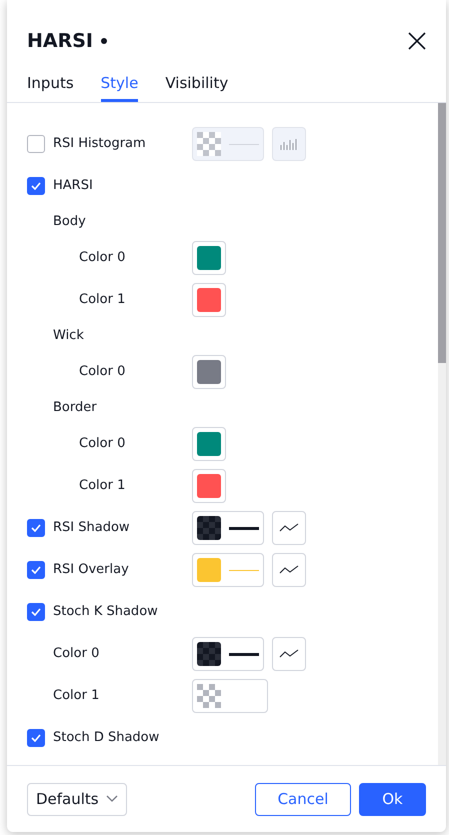 This screenshot has height=835, width=449. I want to click on tab: Visibility, so click(196, 81).